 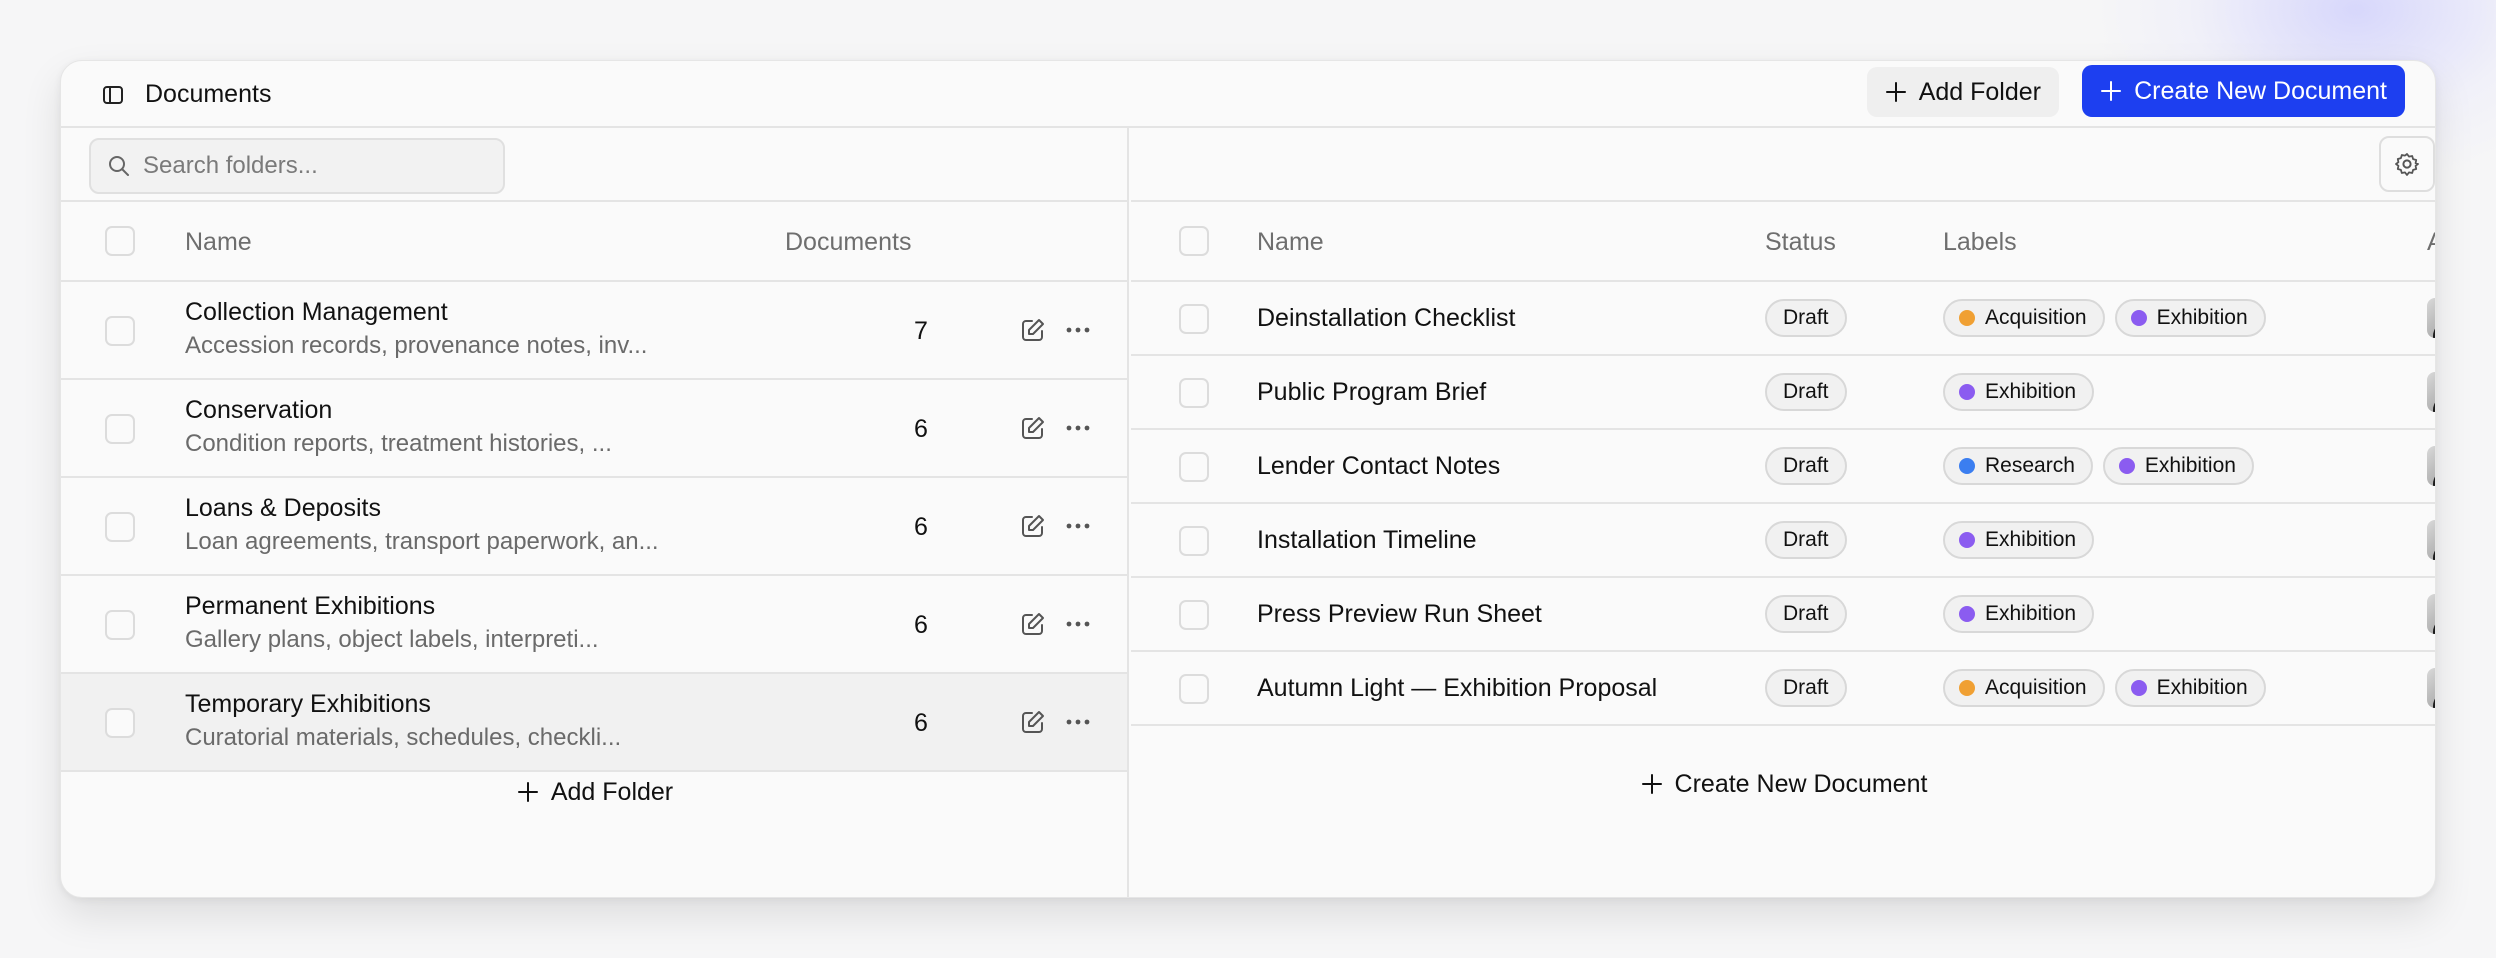 I want to click on folder-document-count: 7, so click(x=921, y=331).